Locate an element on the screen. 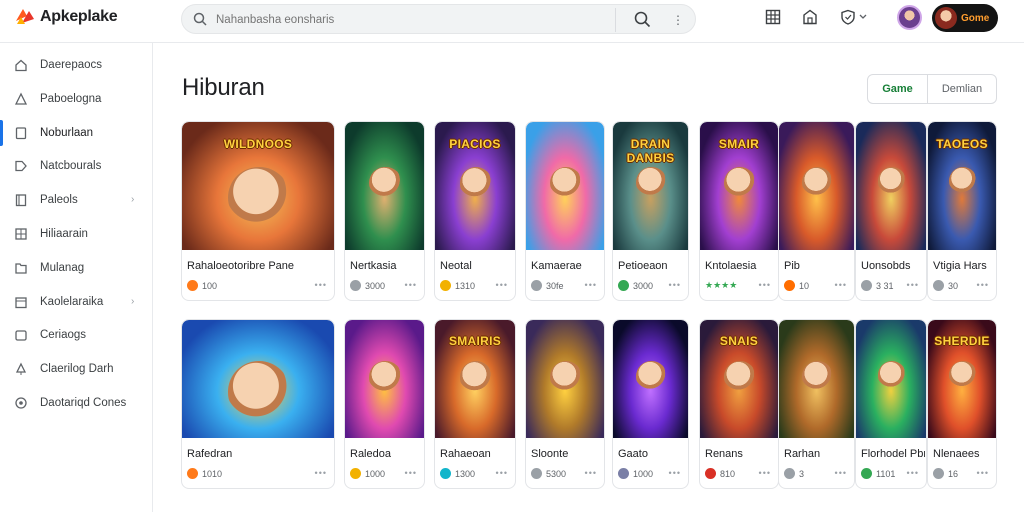 The image size is (1024, 512). game-thumbnail: SMAIRIS is located at coordinates (475, 379).